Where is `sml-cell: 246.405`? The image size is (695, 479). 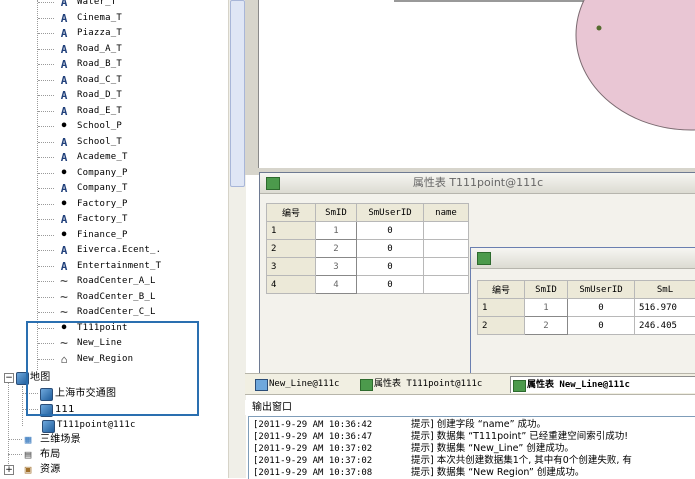
sml-cell: 246.405 is located at coordinates (665, 326).